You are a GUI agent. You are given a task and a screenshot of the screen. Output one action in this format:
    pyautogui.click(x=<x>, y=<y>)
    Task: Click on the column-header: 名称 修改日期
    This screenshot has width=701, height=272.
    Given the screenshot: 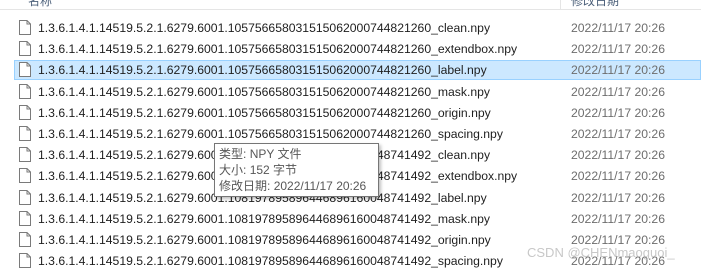 What is the action you would take?
    pyautogui.click(x=350, y=5)
    